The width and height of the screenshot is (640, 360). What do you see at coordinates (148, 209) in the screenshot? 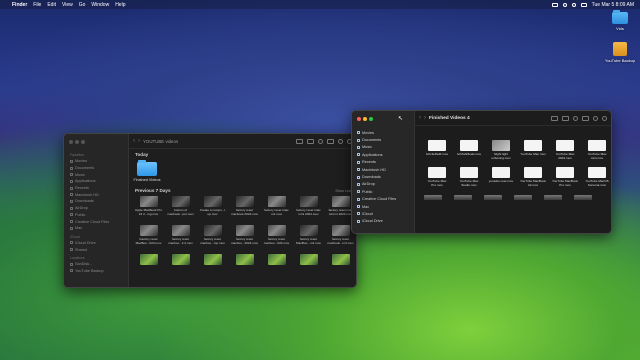
I see `file-item: Apple MacBook Pro 16 2...ing.mov` at bounding box center [148, 209].